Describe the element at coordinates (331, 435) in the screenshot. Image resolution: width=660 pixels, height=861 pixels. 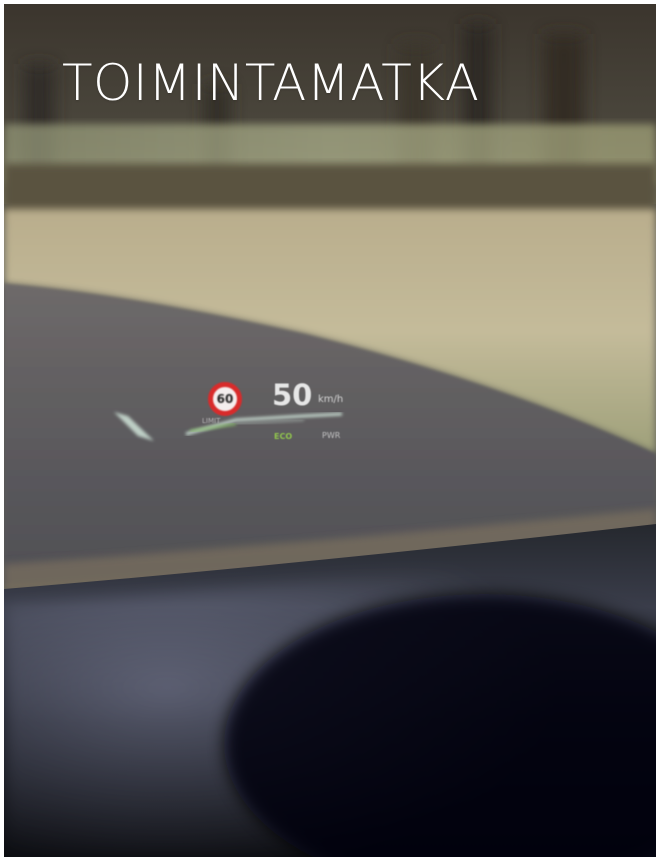
I see `power-indicator: PWR` at that location.